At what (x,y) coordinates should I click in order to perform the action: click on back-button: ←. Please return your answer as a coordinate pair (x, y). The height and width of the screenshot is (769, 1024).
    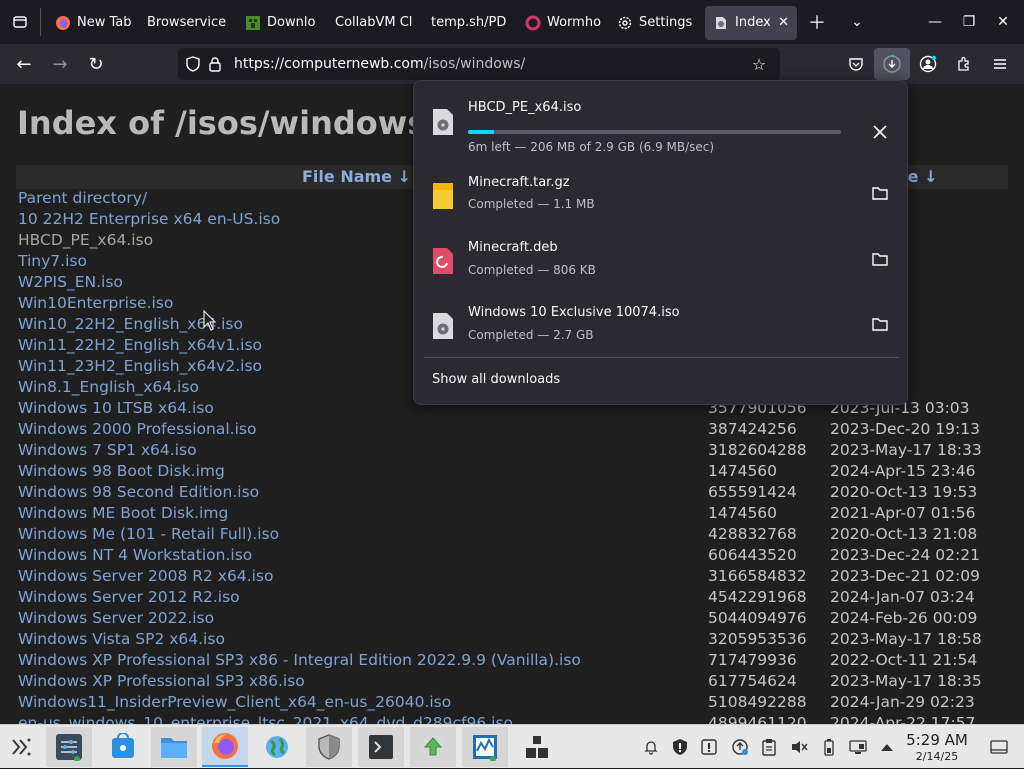
    Looking at the image, I should click on (24, 64).